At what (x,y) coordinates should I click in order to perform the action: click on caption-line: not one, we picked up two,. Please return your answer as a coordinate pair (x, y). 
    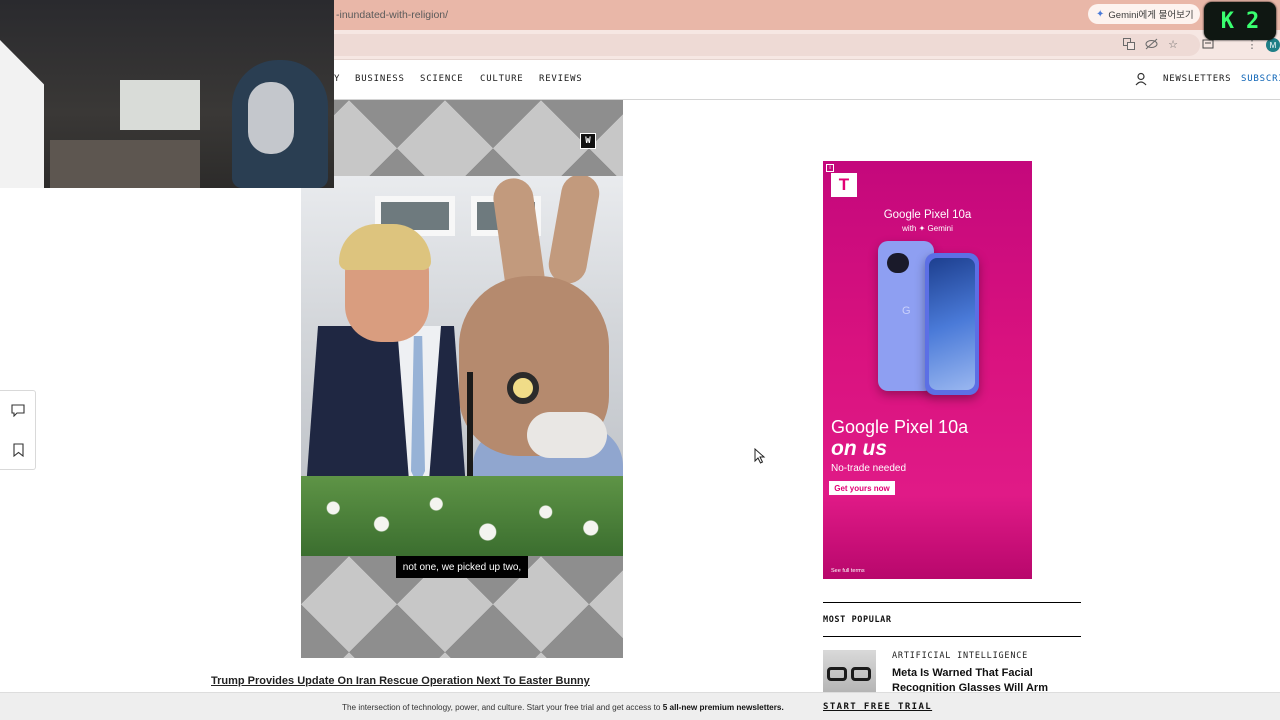
    Looking at the image, I should click on (462, 567).